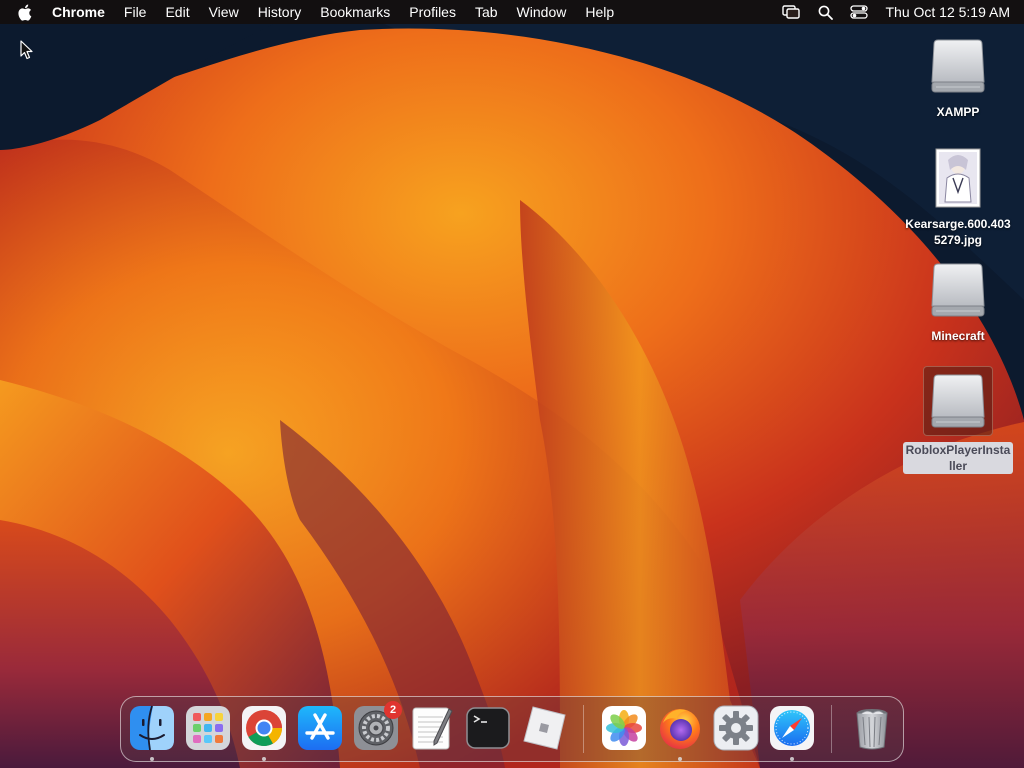 The height and width of the screenshot is (768, 1024). I want to click on dock-google-chrome, so click(264, 728).